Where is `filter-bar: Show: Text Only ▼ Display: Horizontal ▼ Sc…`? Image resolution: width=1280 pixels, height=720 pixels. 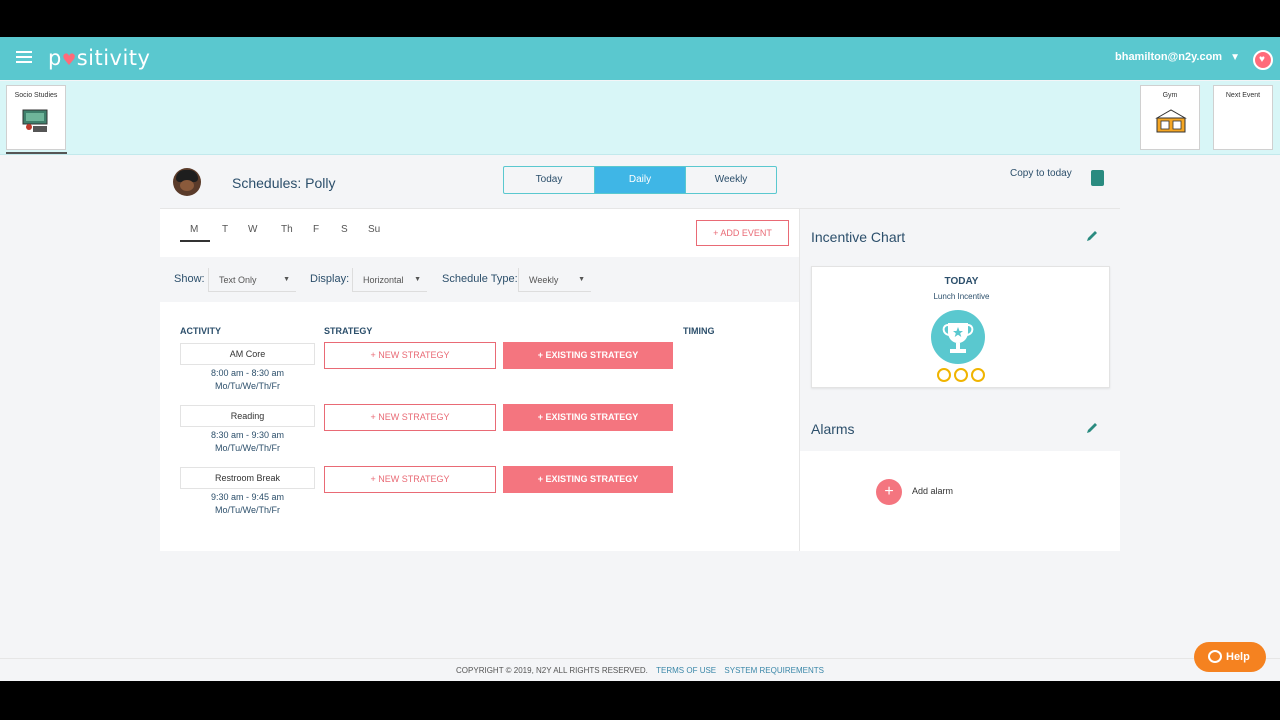 filter-bar: Show: Text Only ▼ Display: Horizontal ▼ Sc… is located at coordinates (479, 279).